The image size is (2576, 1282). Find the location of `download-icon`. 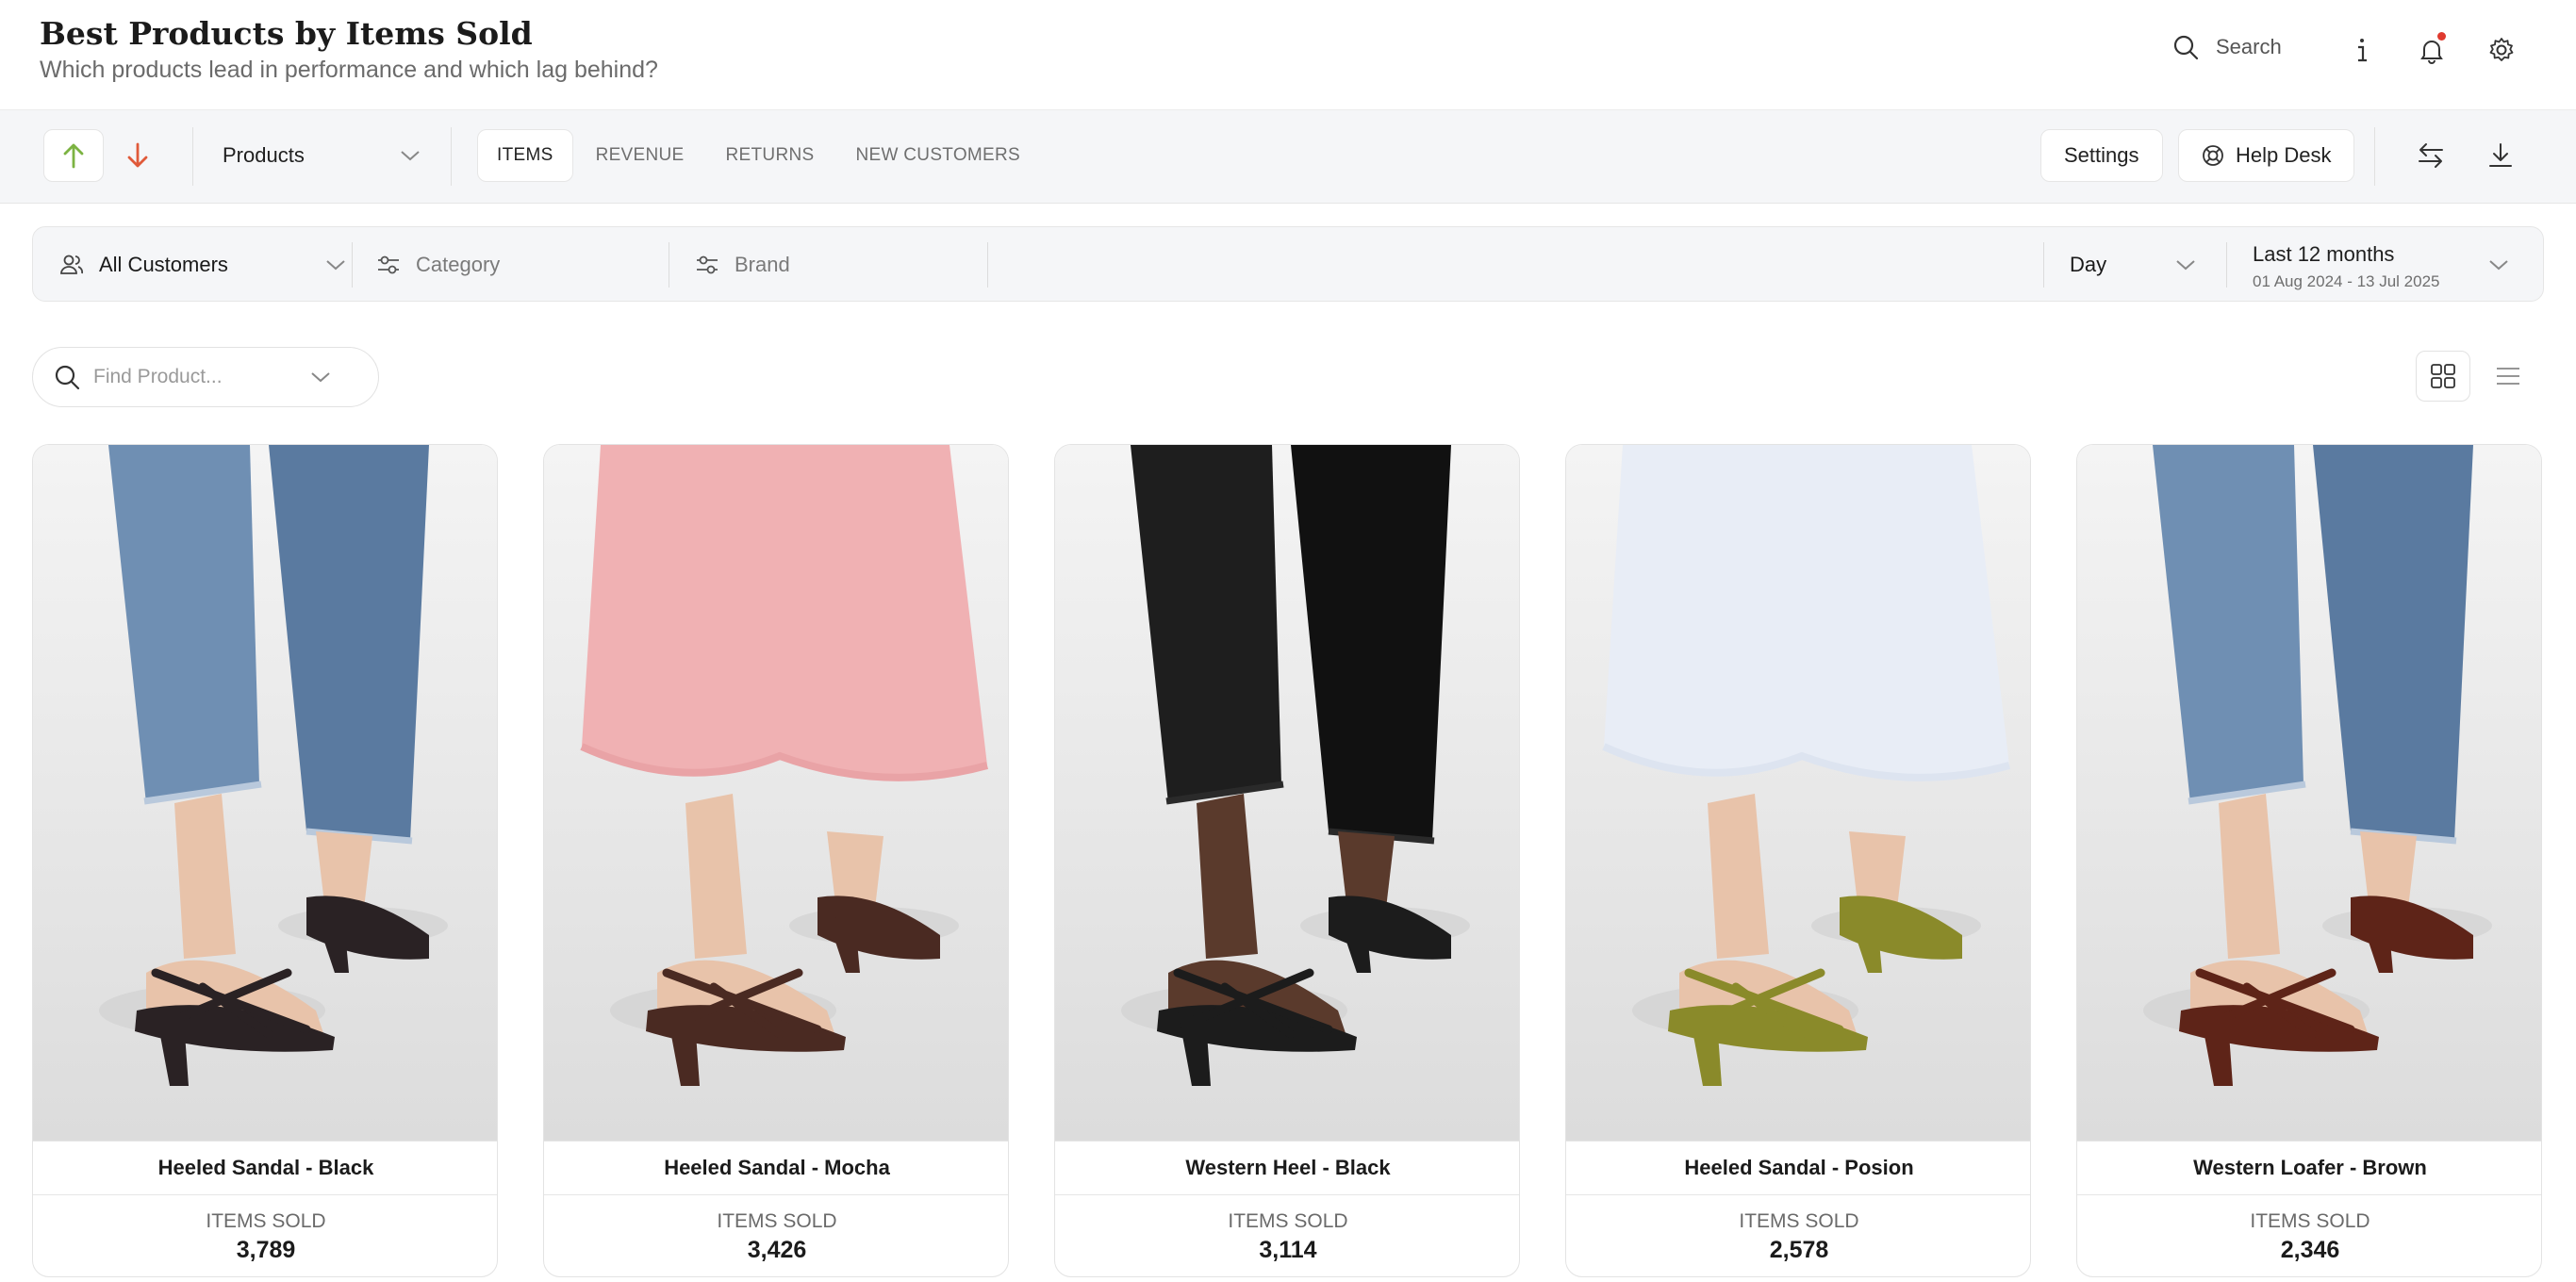

download-icon is located at coordinates (2500, 155).